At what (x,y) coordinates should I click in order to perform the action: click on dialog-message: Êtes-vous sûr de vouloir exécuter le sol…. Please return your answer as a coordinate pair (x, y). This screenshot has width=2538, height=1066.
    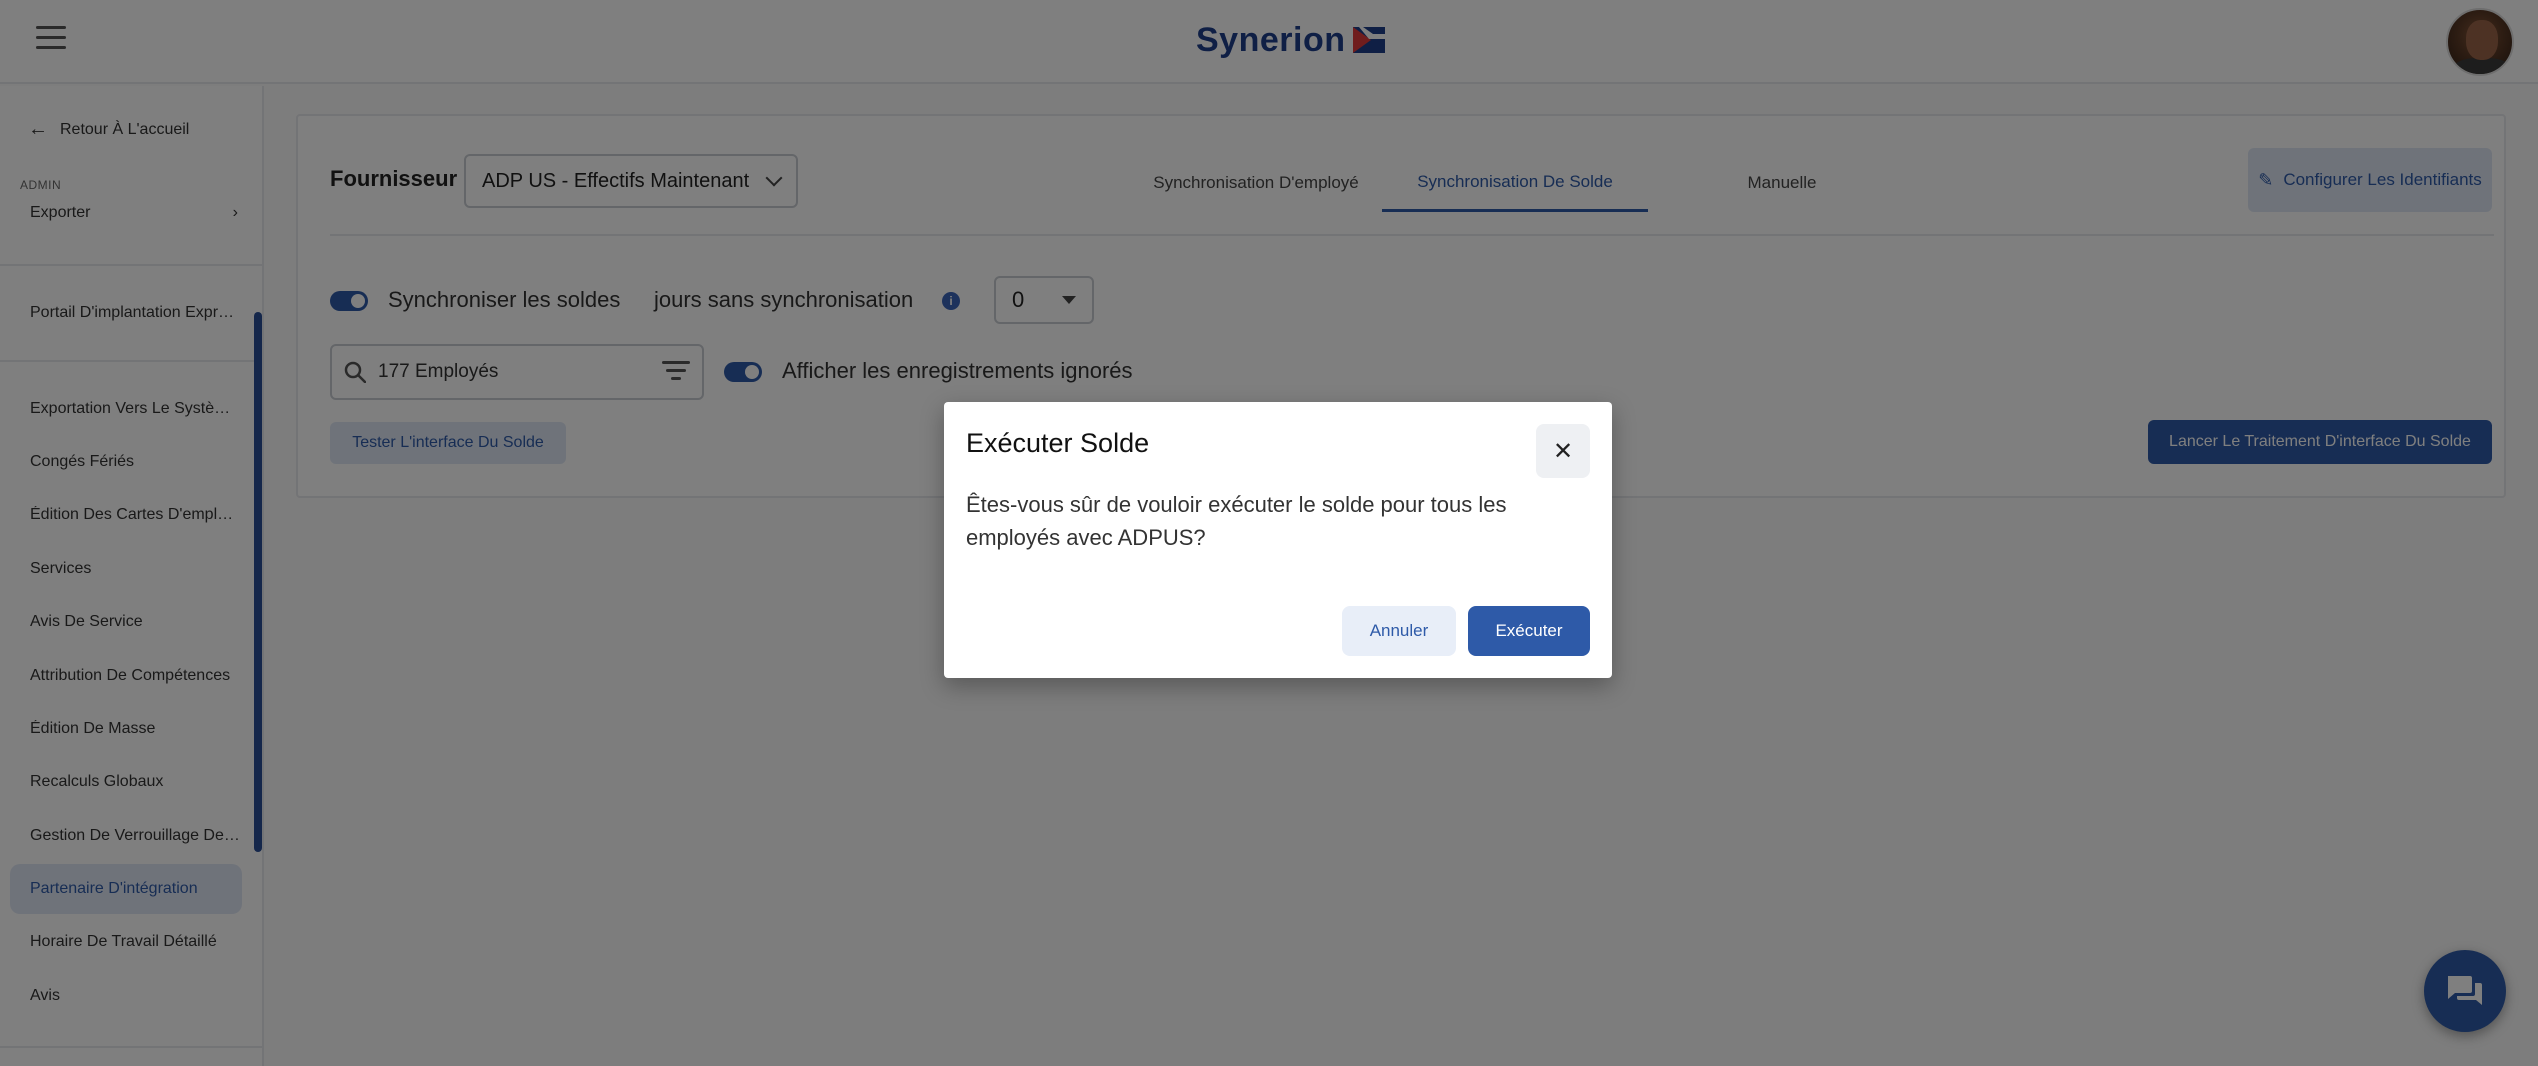
    Looking at the image, I should click on (1236, 521).